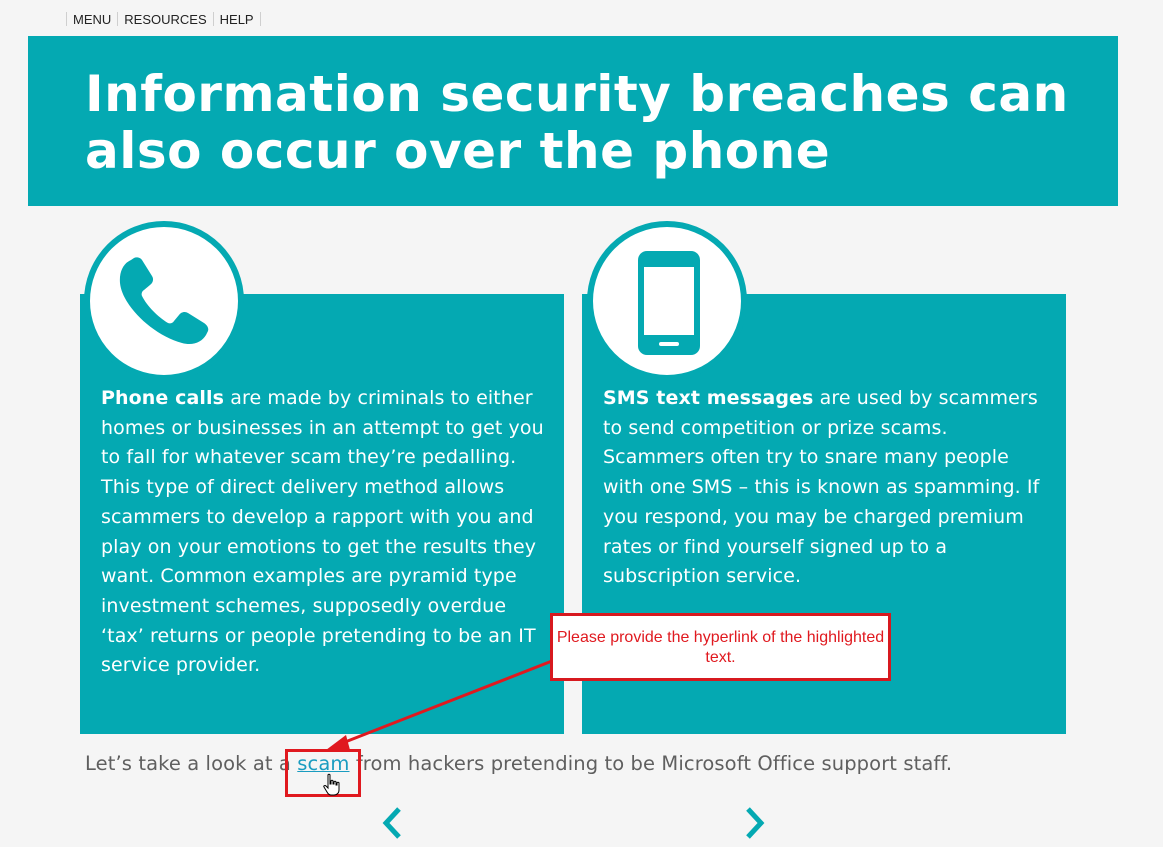 This screenshot has height=847, width=1163. Describe the element at coordinates (392, 823) in the screenshot. I see `previous-chevron-icon` at that location.